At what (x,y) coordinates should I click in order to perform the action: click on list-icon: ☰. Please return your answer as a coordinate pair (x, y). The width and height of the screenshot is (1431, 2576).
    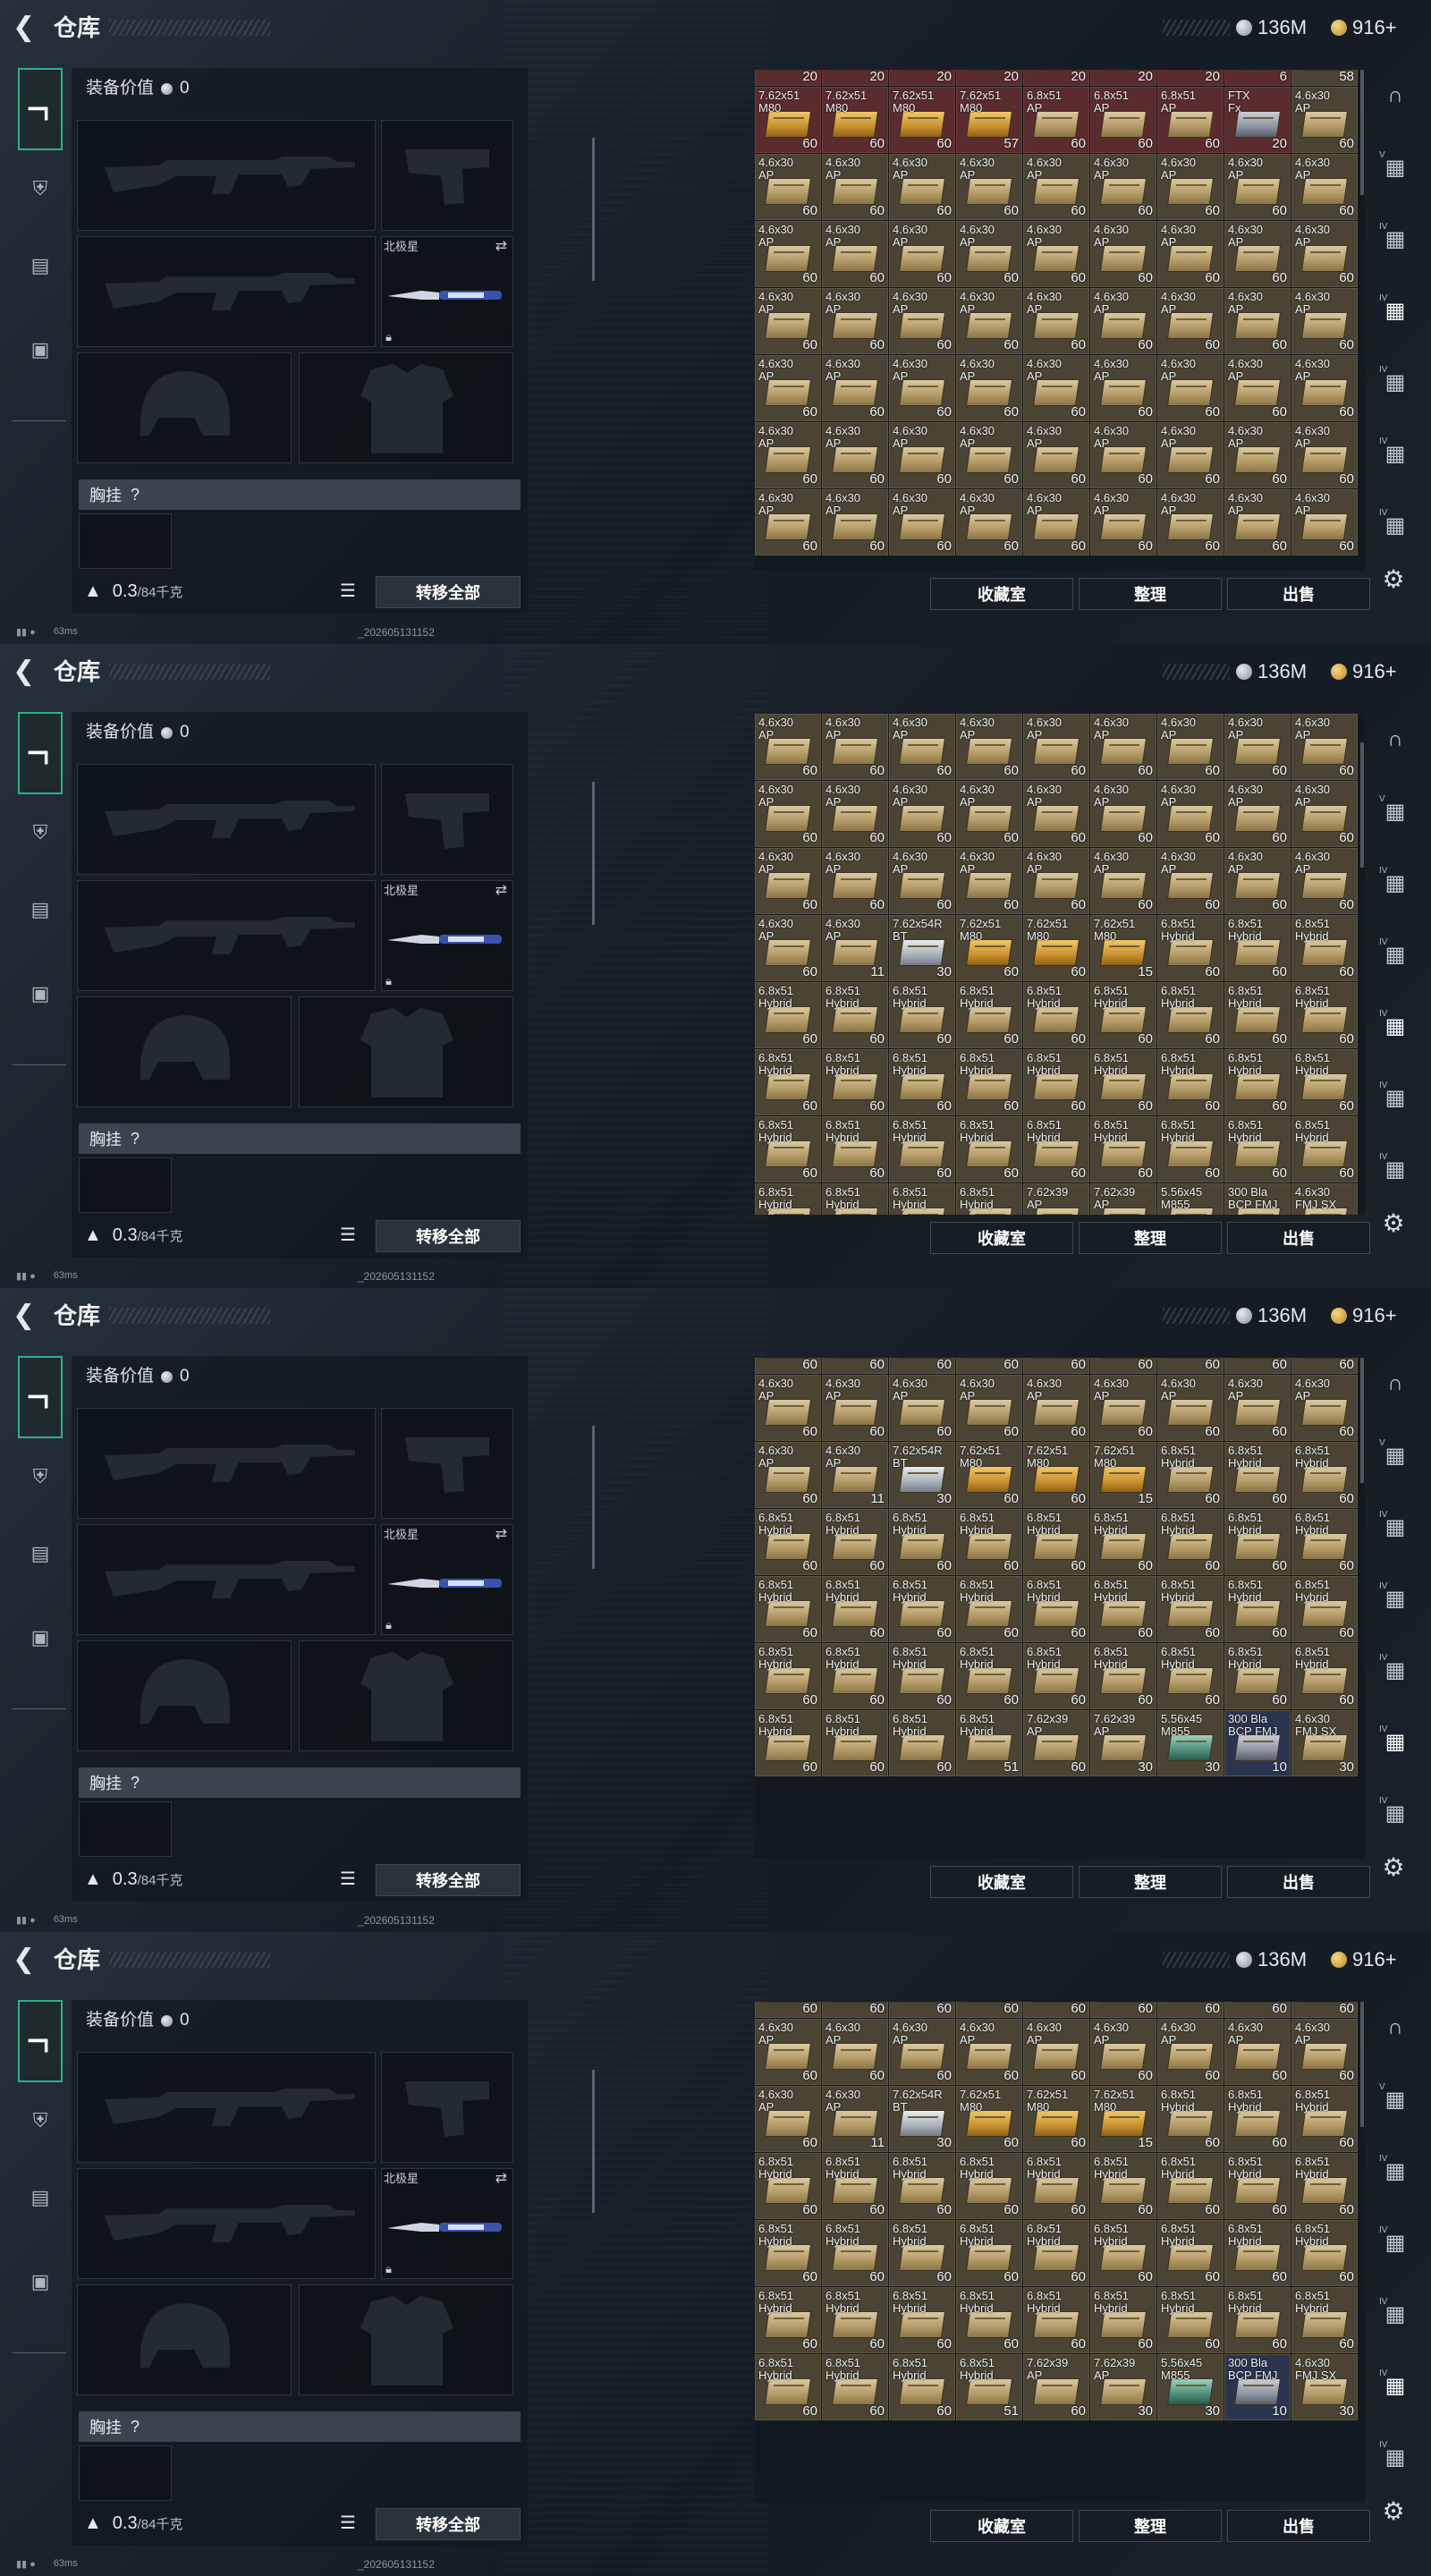
    Looking at the image, I should click on (348, 1879).